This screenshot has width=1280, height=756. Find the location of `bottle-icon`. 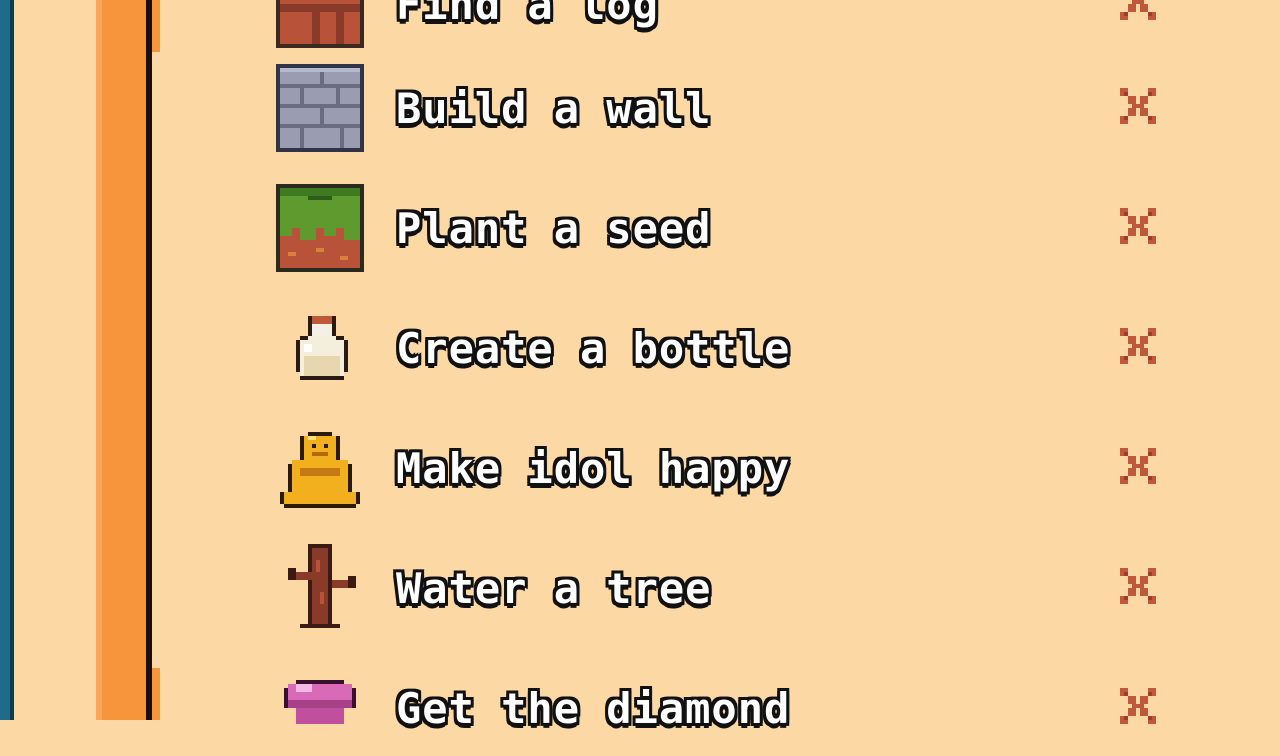

bottle-icon is located at coordinates (322, 348).